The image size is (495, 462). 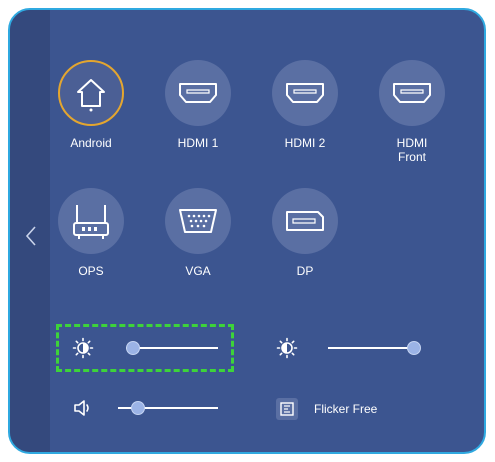 I want to click on source-android: Android, so click(x=91, y=105).